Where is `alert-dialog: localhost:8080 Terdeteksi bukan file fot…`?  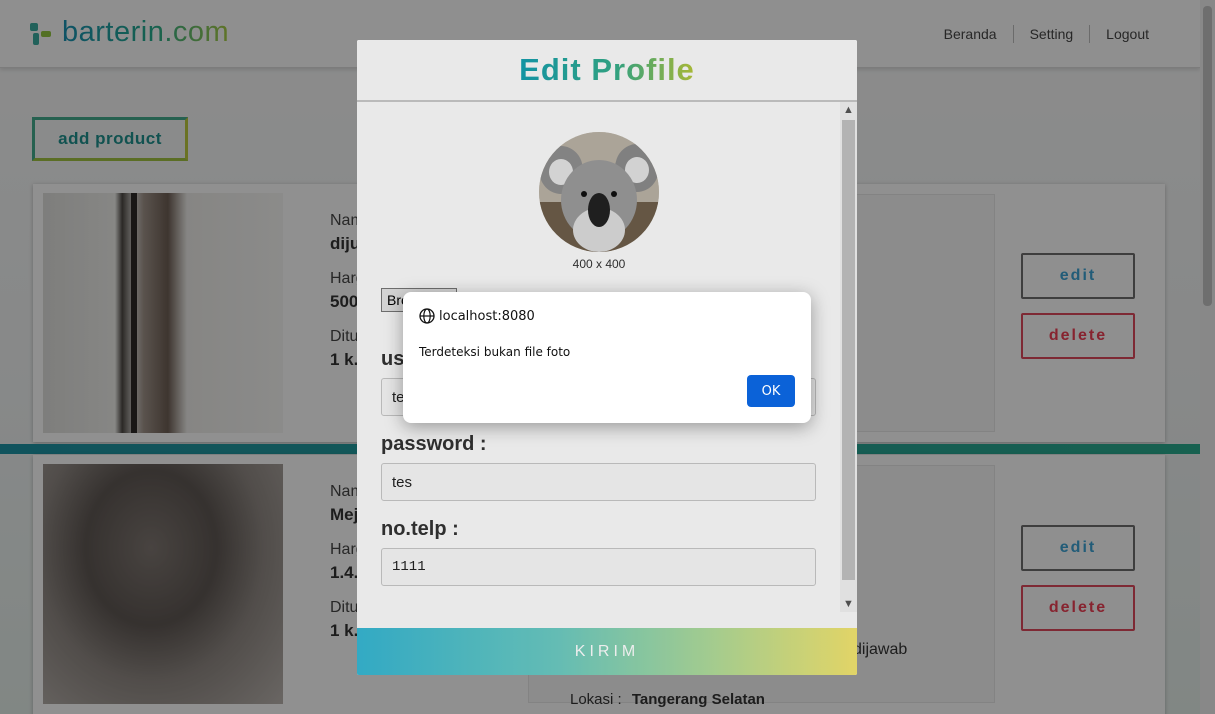
alert-dialog: localhost:8080 Terdeteksi bukan file fot… is located at coordinates (607, 357).